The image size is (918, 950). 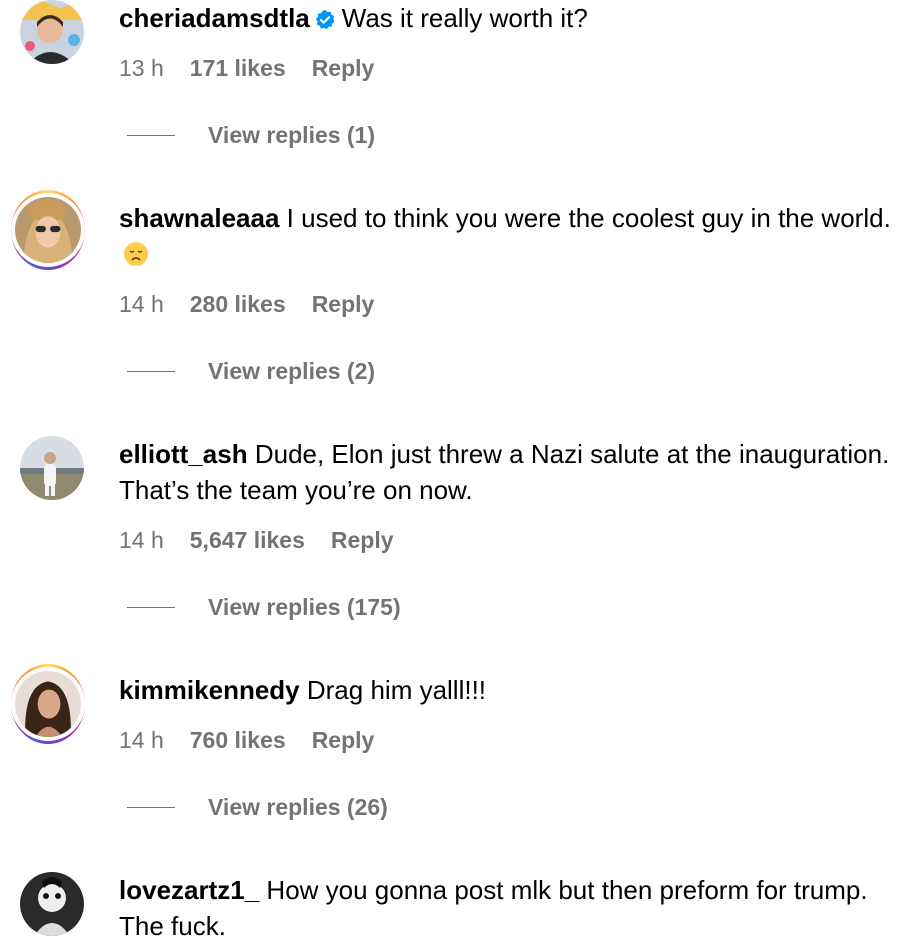 I want to click on disappointed-face-icon, so click(x=136, y=254).